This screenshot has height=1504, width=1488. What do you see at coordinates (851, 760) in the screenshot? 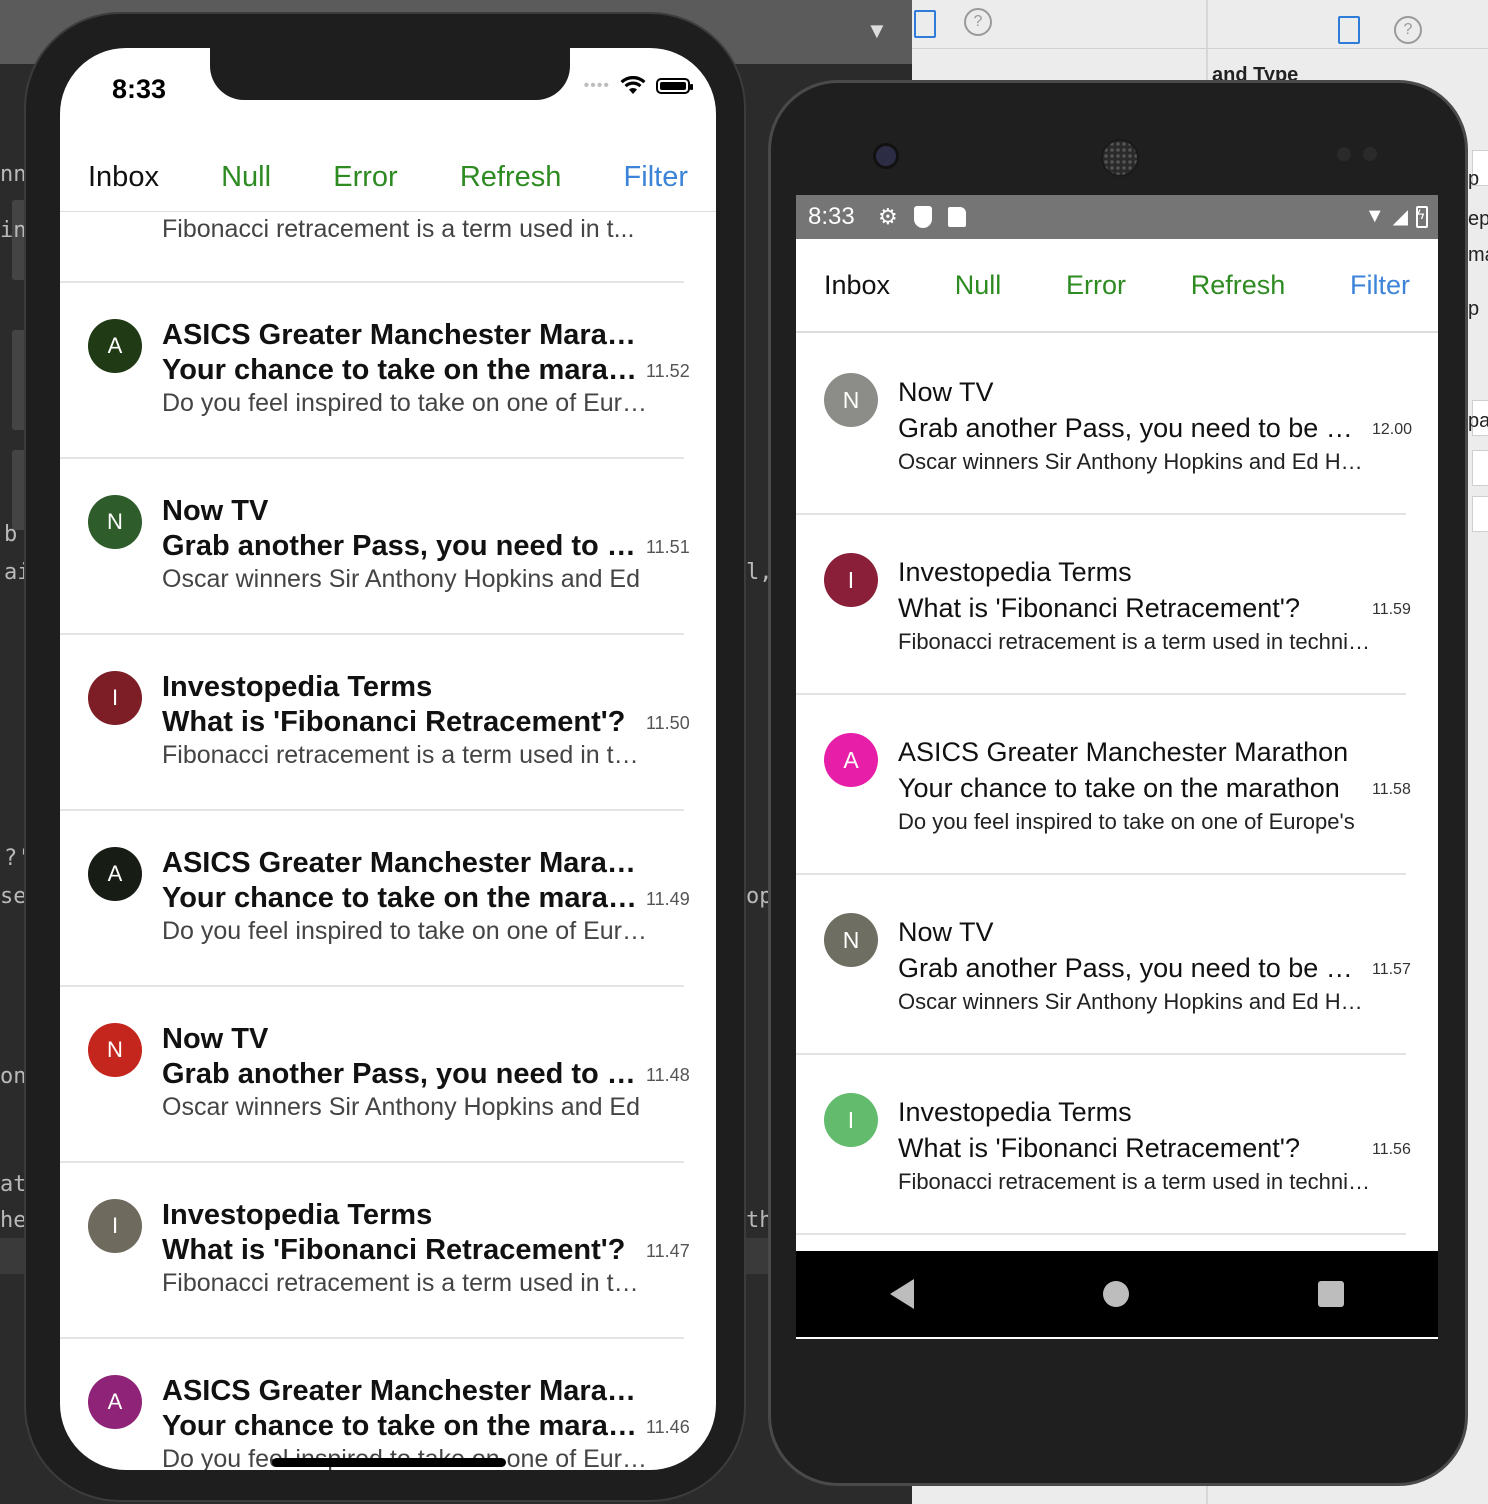
I see `avatar: A` at bounding box center [851, 760].